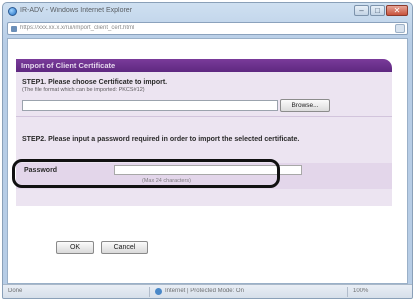 The width and height of the screenshot is (416, 302). What do you see at coordinates (207, 12) in the screenshot?
I see `title-bar: IR-ADV - Windows Internet Explorer – □ ✕` at bounding box center [207, 12].